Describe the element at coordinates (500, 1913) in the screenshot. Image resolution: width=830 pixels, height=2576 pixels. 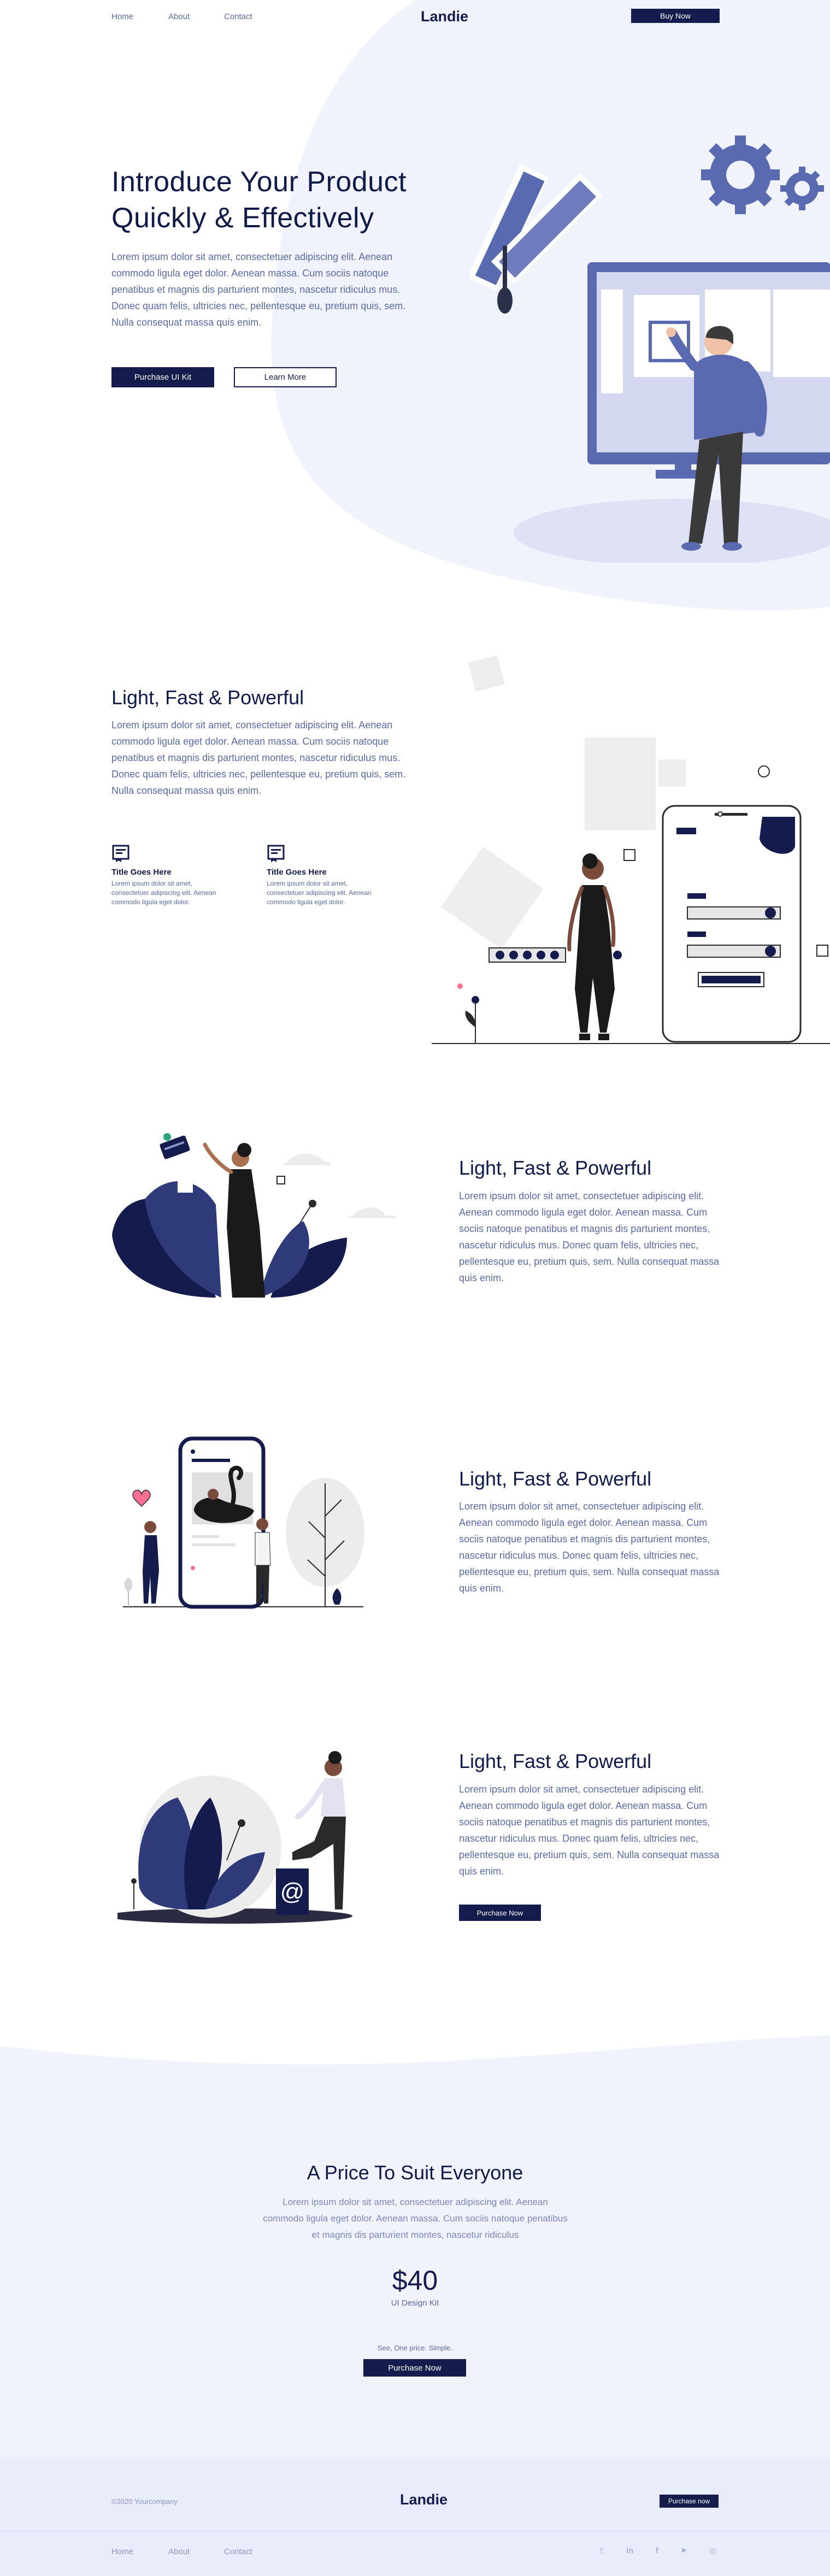
I see `feature4-purchase-button: Purchase Now` at that location.